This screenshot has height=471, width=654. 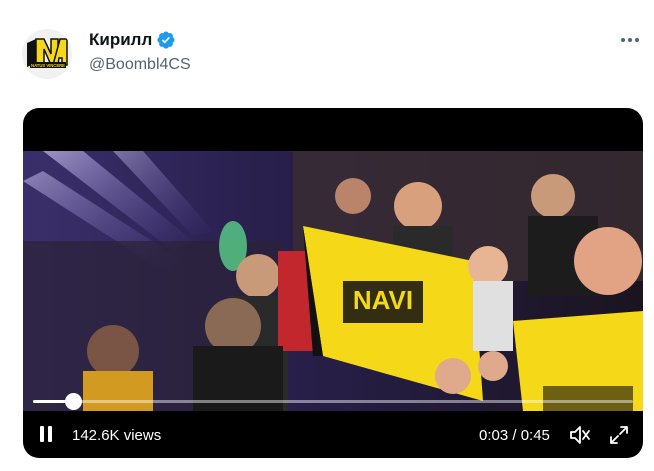 What do you see at coordinates (117, 435) in the screenshot?
I see `view-count: 142.6K views` at bounding box center [117, 435].